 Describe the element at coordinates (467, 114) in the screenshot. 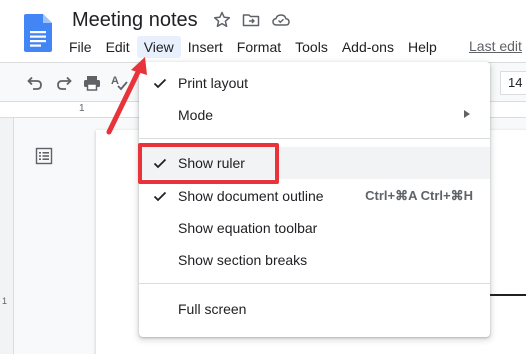

I see `submenu-arrow-icon` at that location.